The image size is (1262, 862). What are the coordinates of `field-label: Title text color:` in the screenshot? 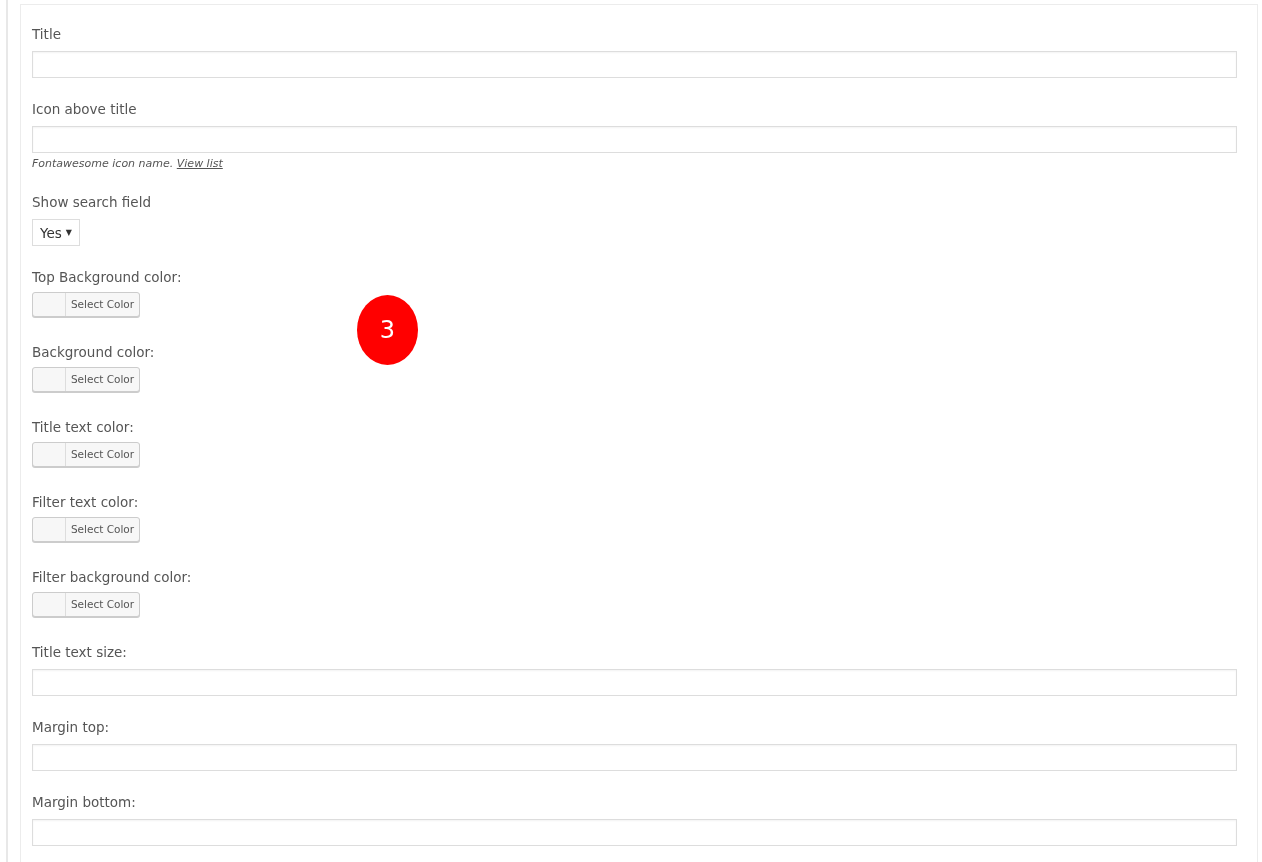 It's located at (83, 427).